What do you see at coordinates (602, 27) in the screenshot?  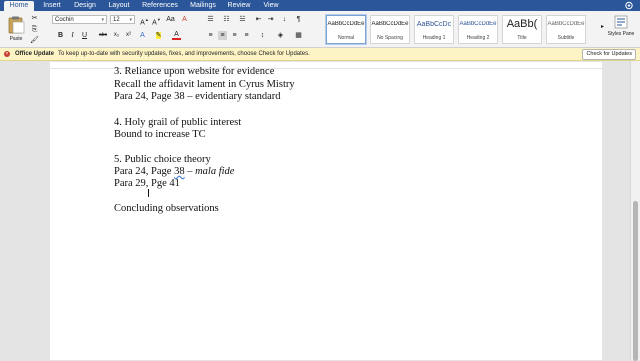 I see `gallery-more-icon: ▸` at bounding box center [602, 27].